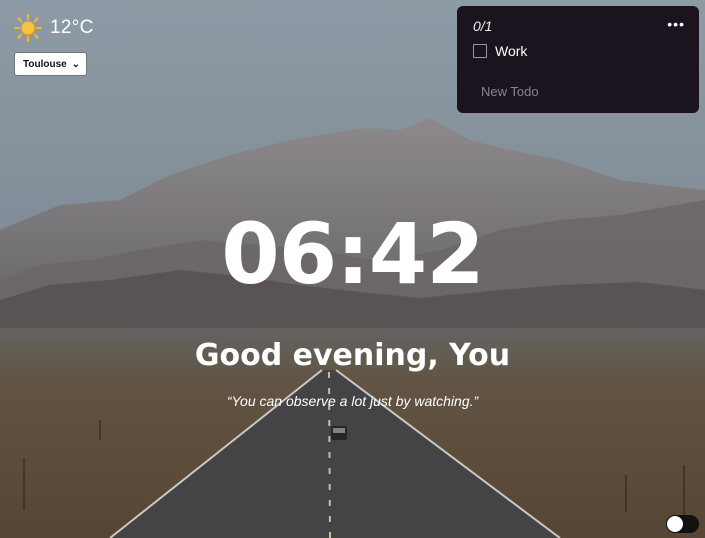 This screenshot has width=705, height=538. What do you see at coordinates (28, 28) in the screenshot?
I see `sun-icon` at bounding box center [28, 28].